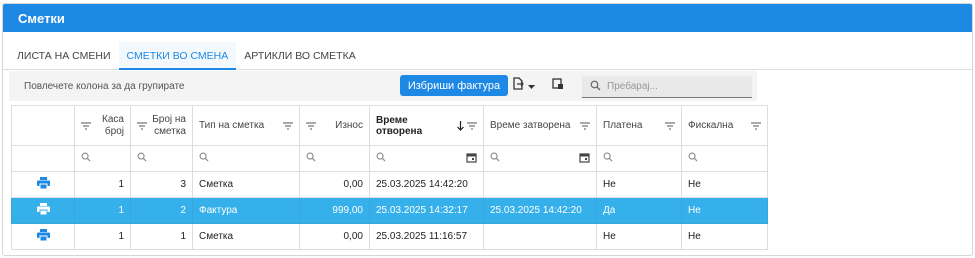 This screenshot has width=975, height=258. I want to click on filter-cell-cash-register, so click(102, 158).